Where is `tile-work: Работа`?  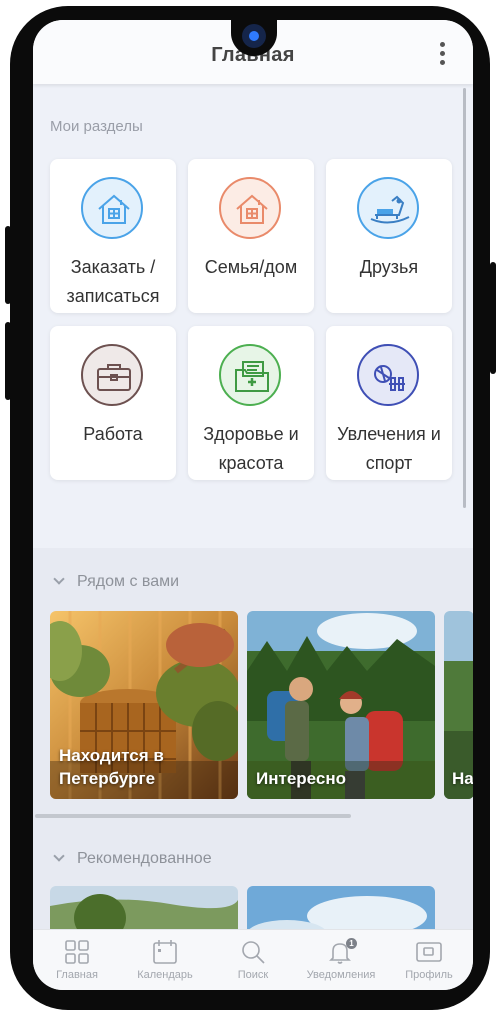
tile-work: Работа is located at coordinates (113, 403).